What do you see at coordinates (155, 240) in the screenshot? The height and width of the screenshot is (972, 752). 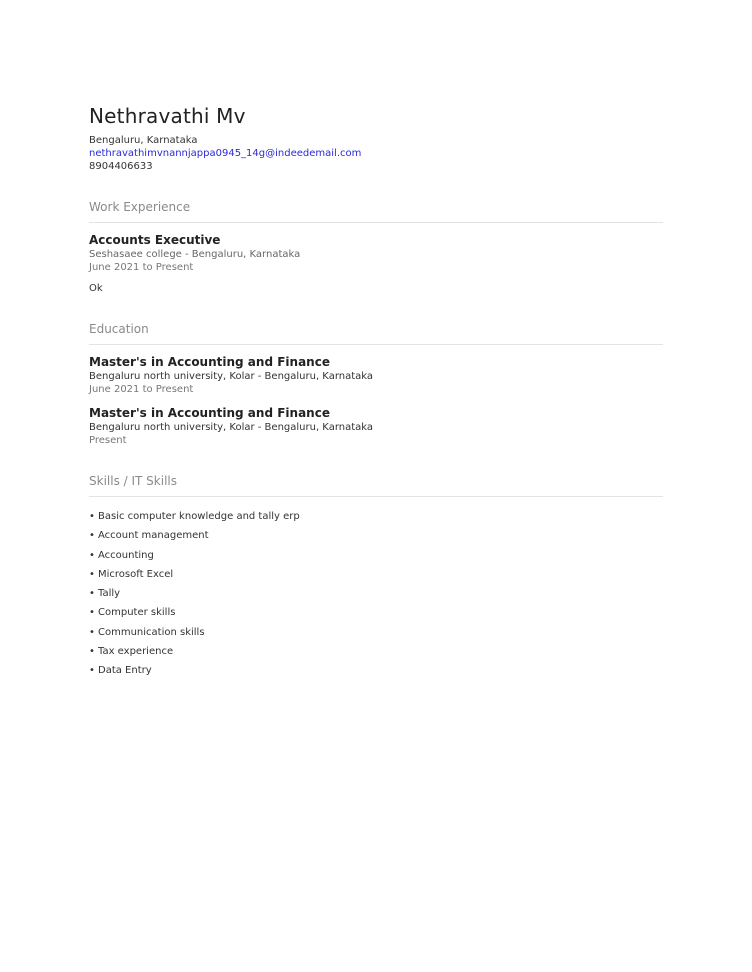 I see `job-title: Accounts Executive` at bounding box center [155, 240].